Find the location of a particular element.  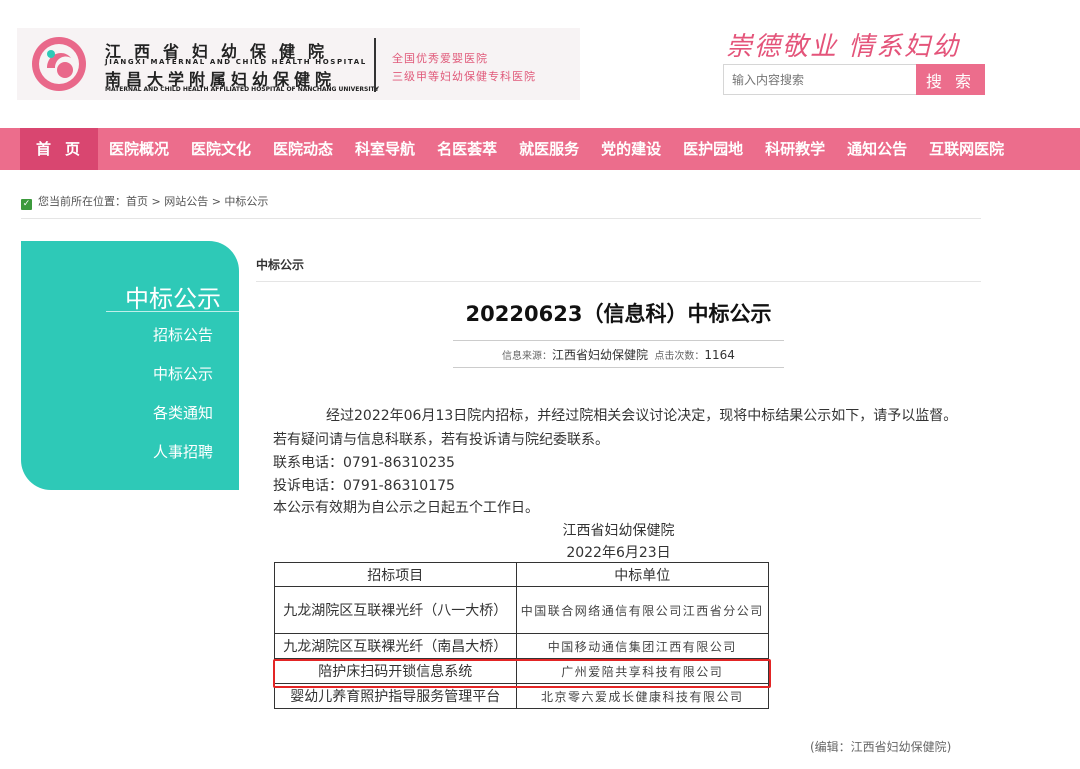

search-button: 搜 索 is located at coordinates (950, 79).